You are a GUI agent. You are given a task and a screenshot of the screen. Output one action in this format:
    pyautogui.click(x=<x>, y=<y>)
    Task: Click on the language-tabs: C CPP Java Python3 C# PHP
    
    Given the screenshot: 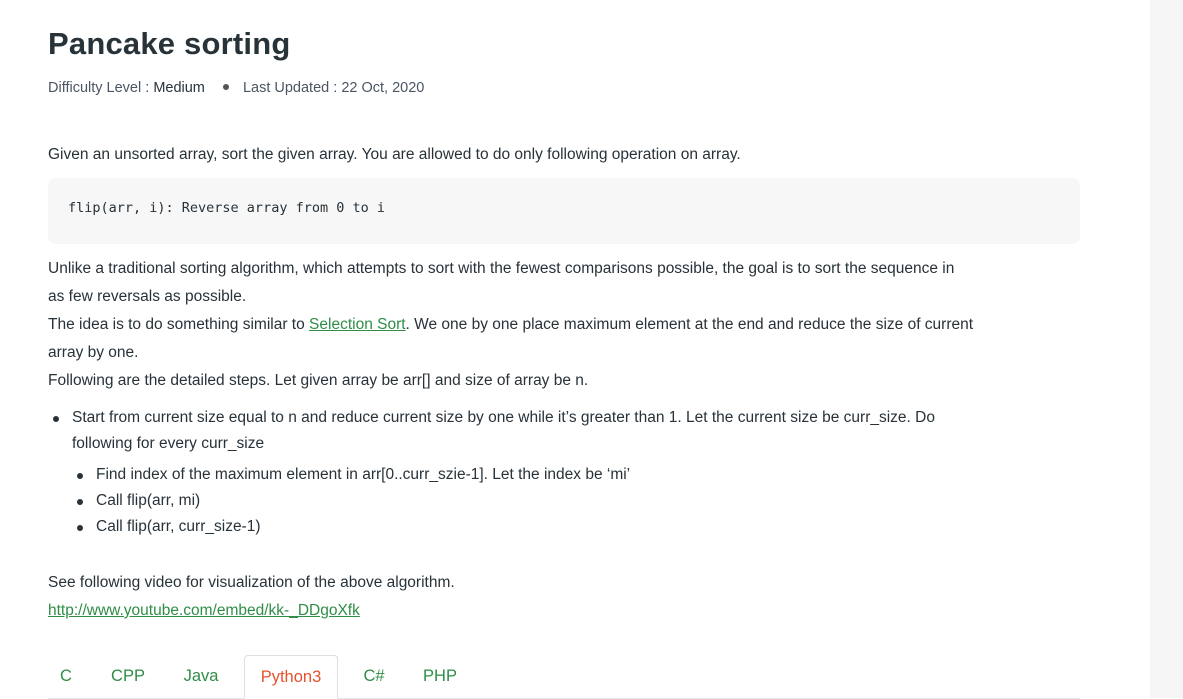 What is the action you would take?
    pyautogui.click(x=564, y=677)
    